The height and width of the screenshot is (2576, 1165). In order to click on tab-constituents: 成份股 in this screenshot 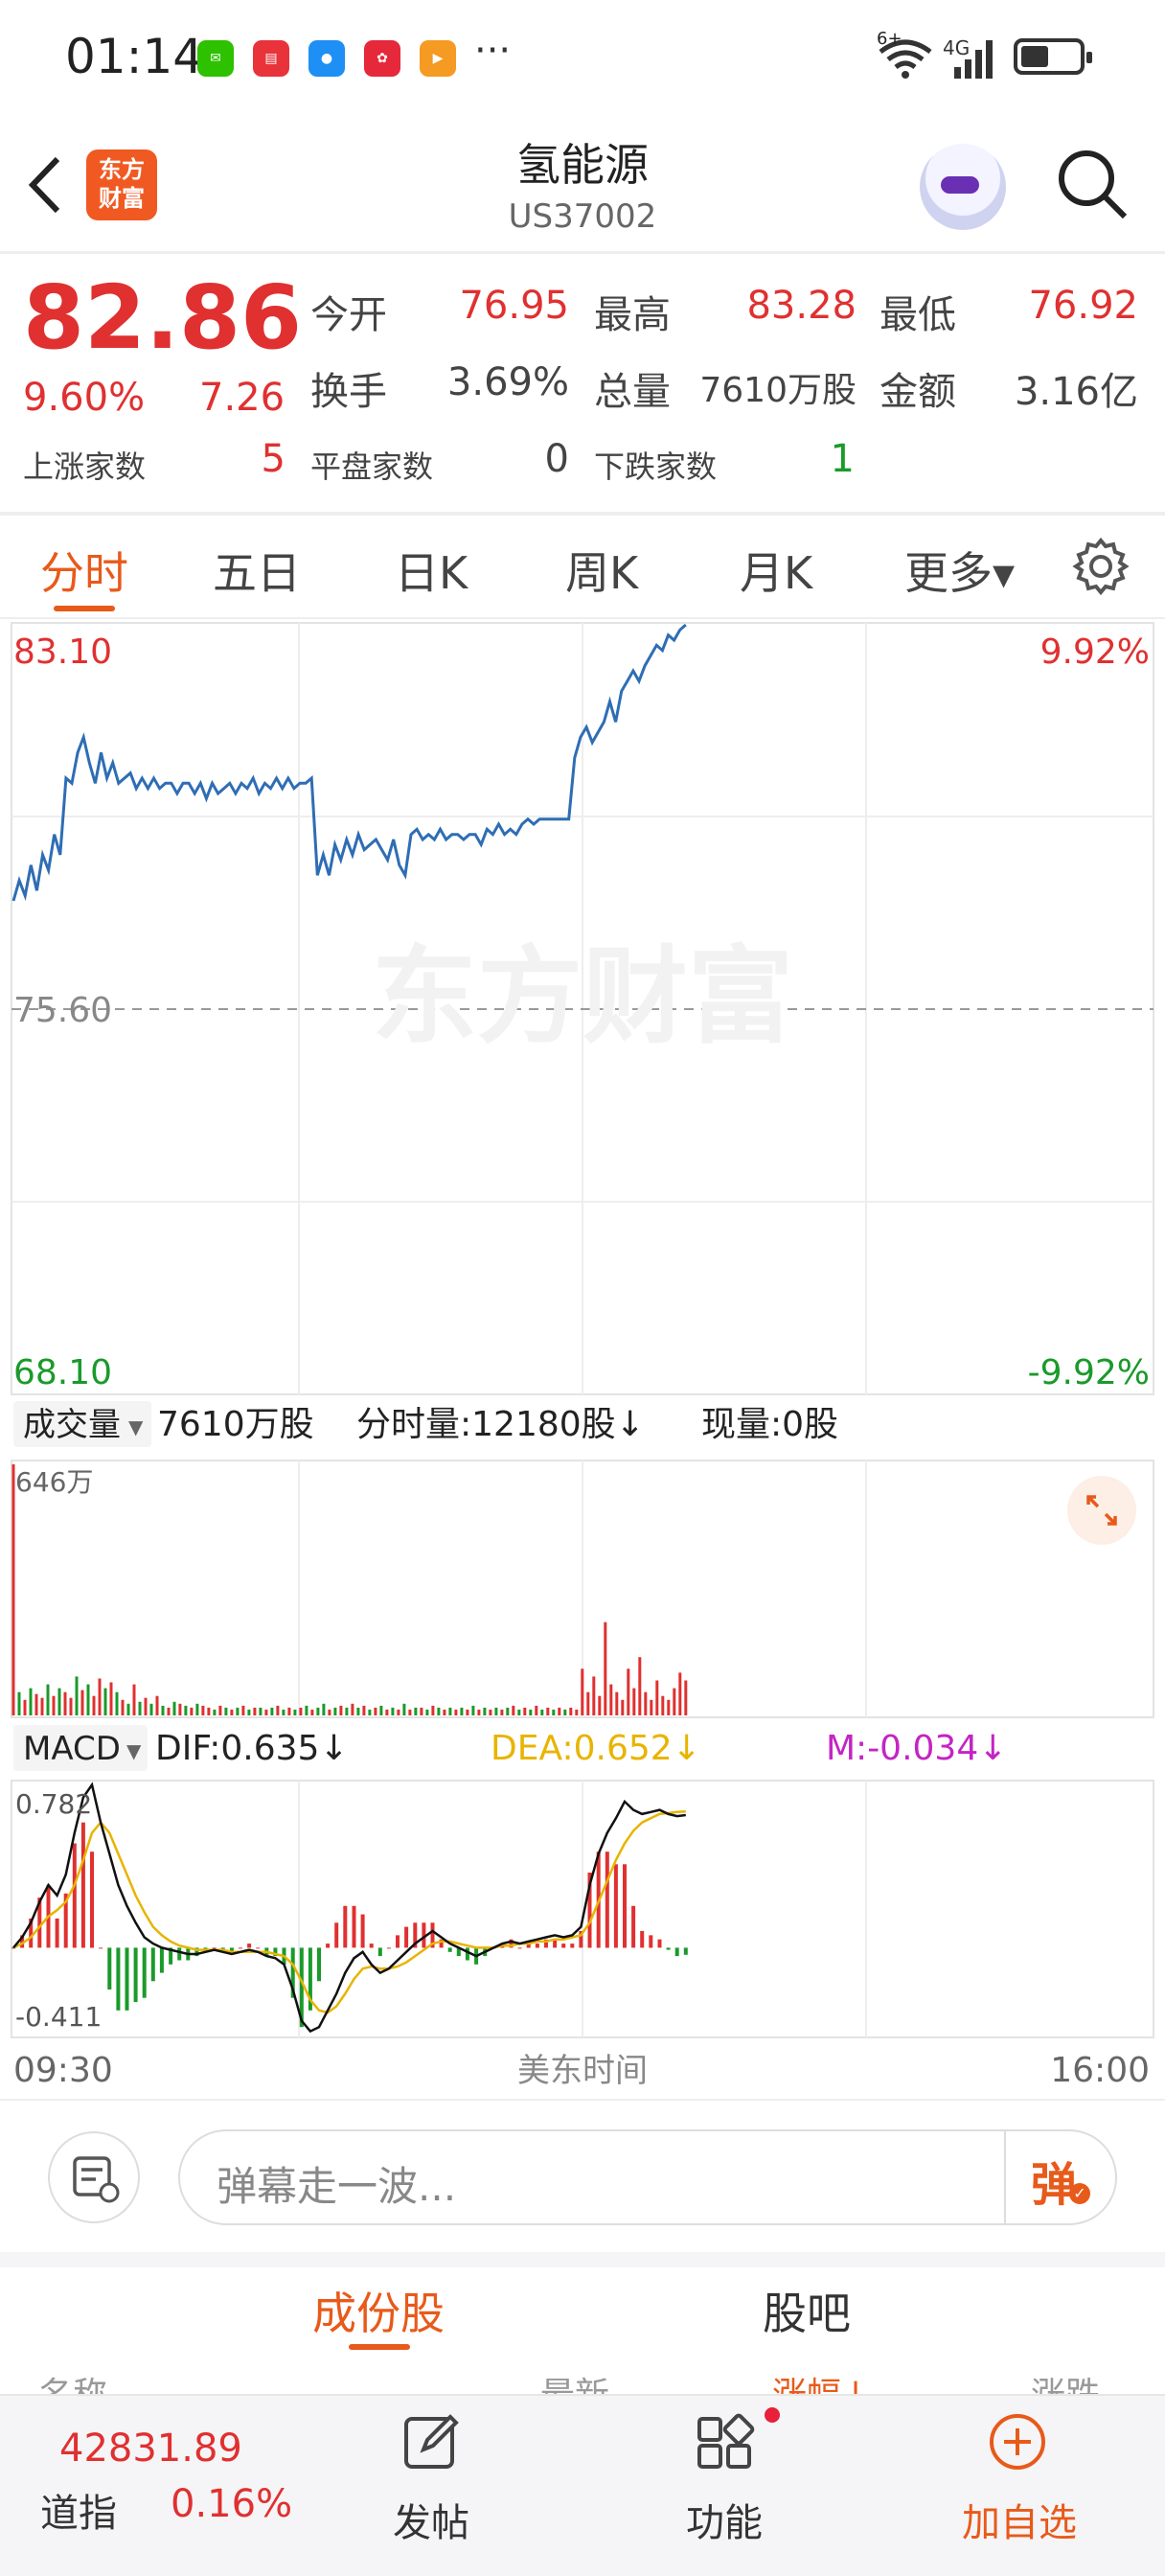, I will do `click(379, 2310)`.